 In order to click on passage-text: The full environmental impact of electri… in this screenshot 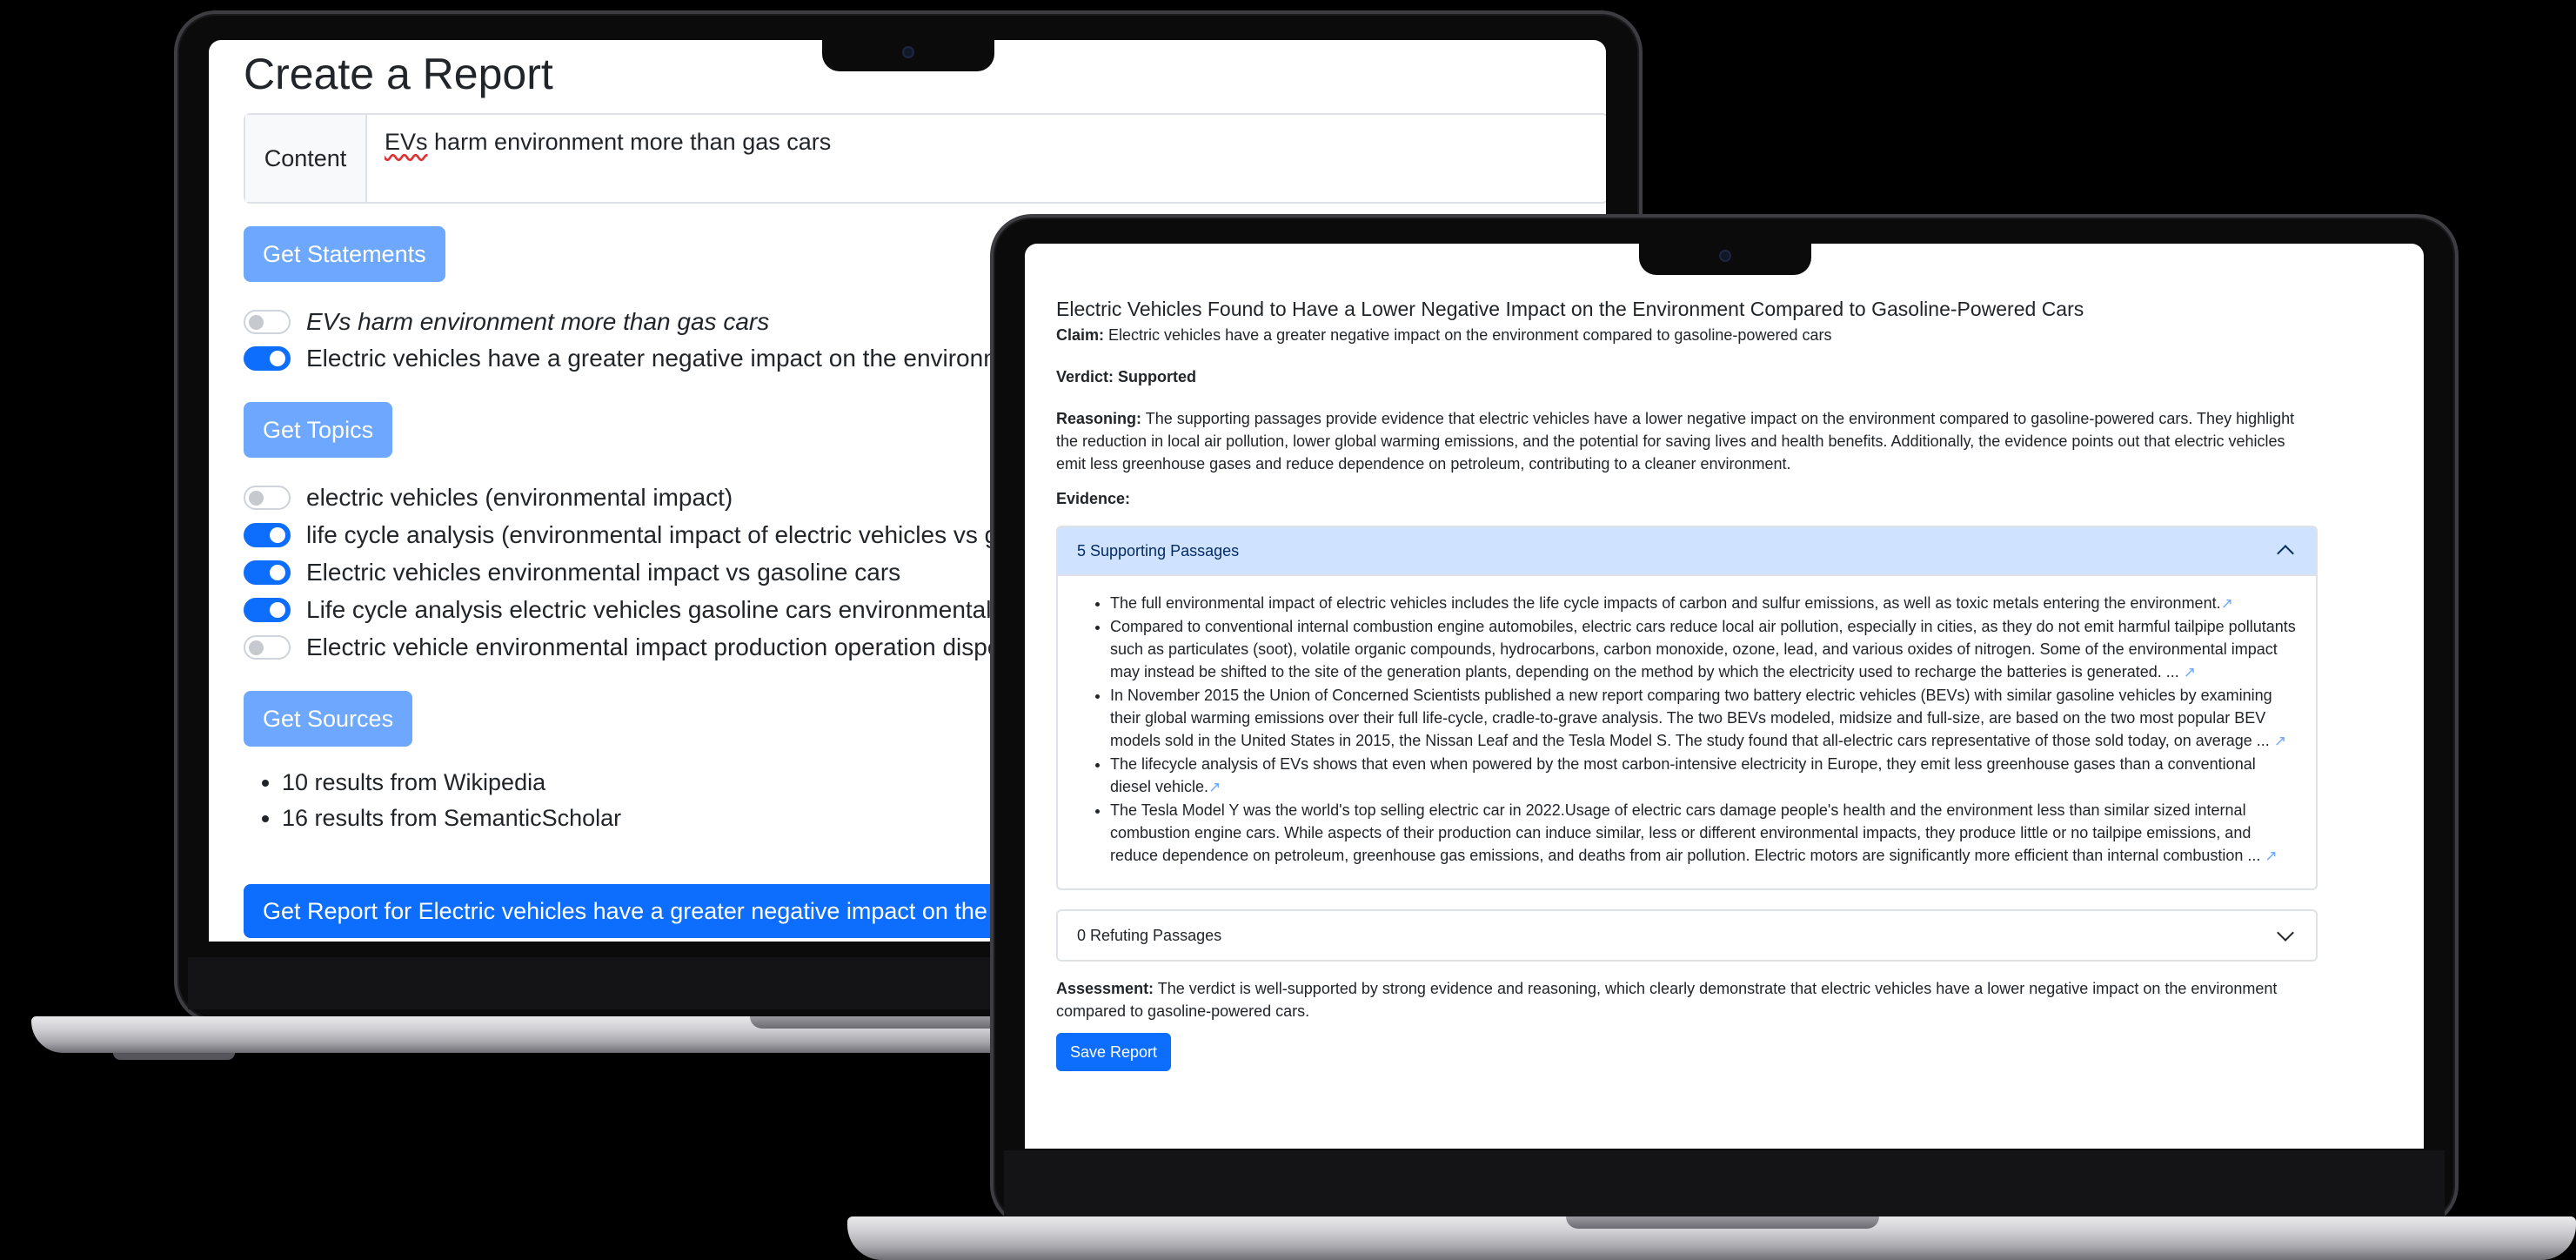, I will do `click(1665, 603)`.